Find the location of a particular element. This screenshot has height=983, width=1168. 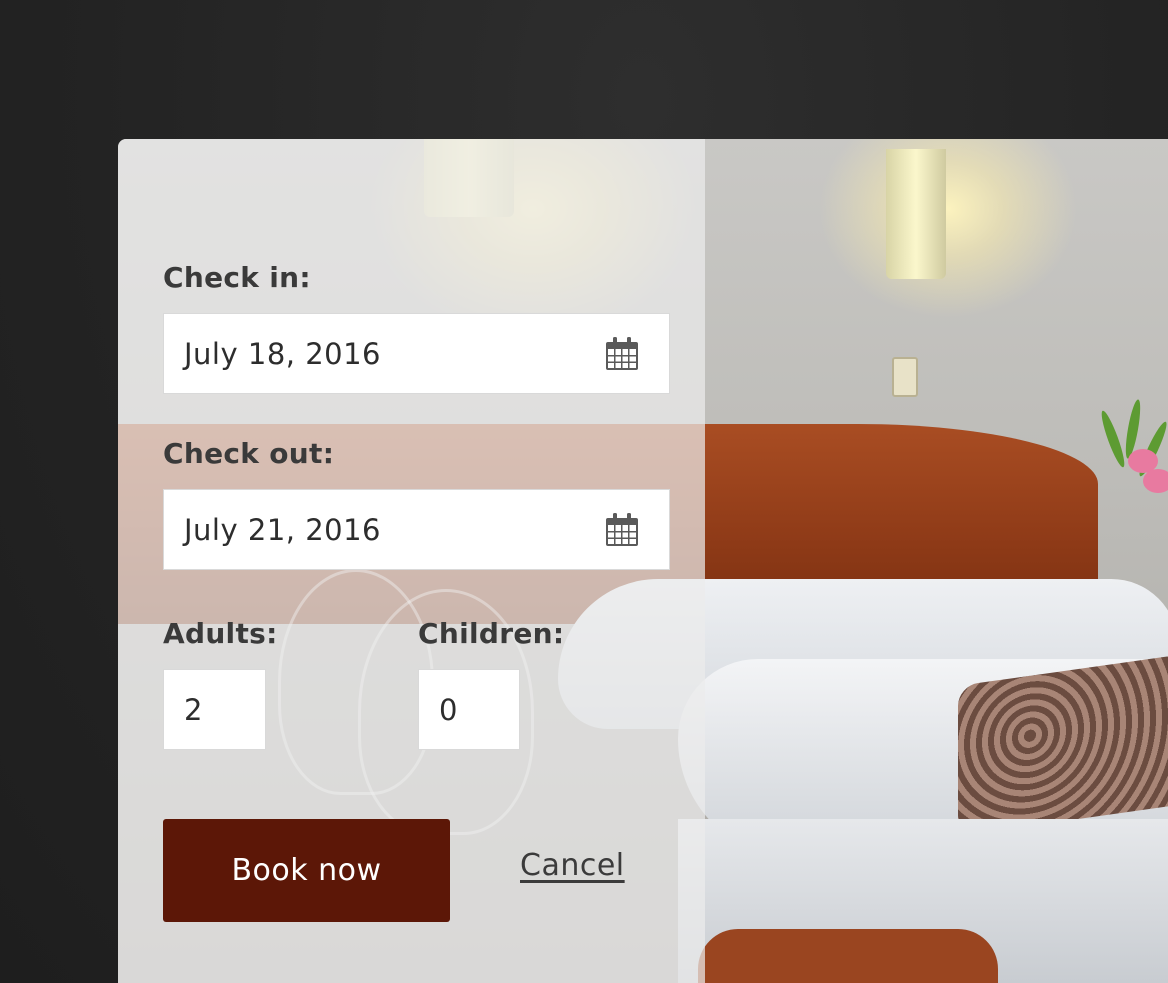

check-out-field: July 21, 2016 is located at coordinates (416, 529).